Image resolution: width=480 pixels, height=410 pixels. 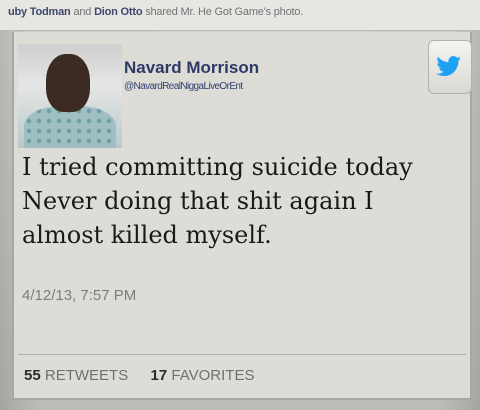 What do you see at coordinates (118, 12) in the screenshot?
I see `sharer-name-2: Dion Otto` at bounding box center [118, 12].